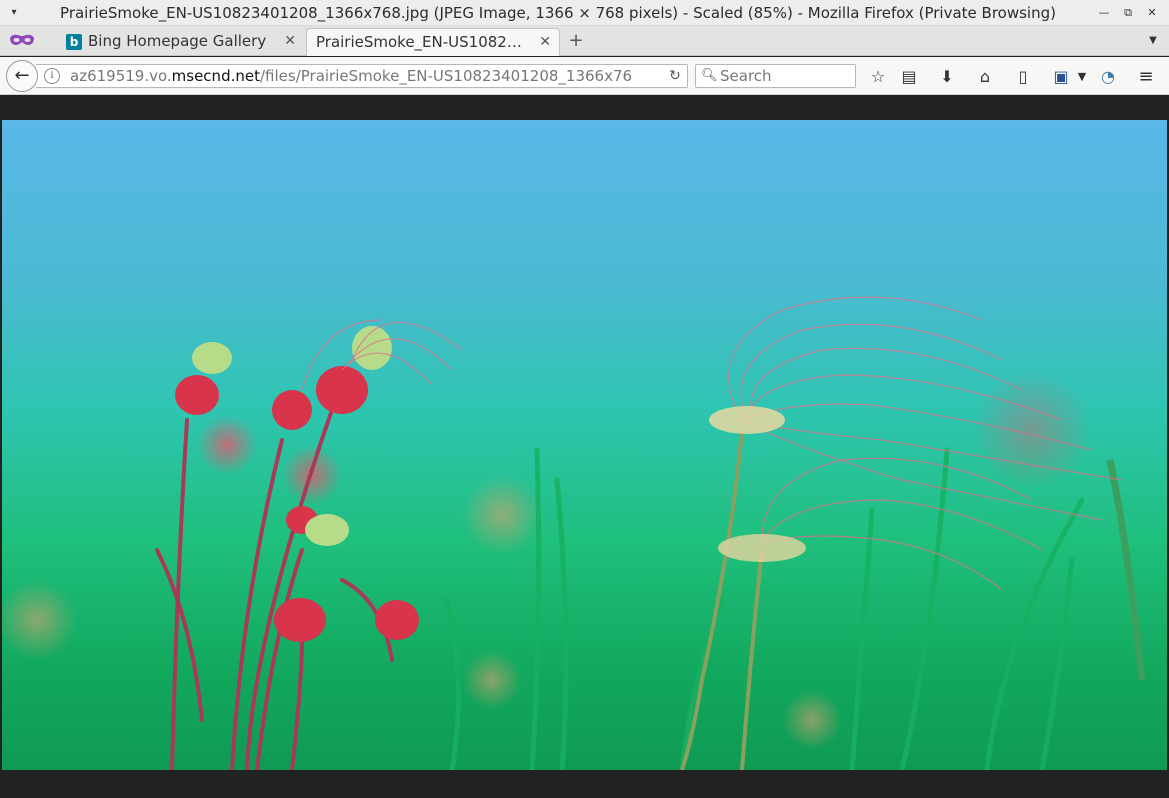 Image resolution: width=1169 pixels, height=798 pixels. I want to click on minimize-icon: —, so click(1104, 13).